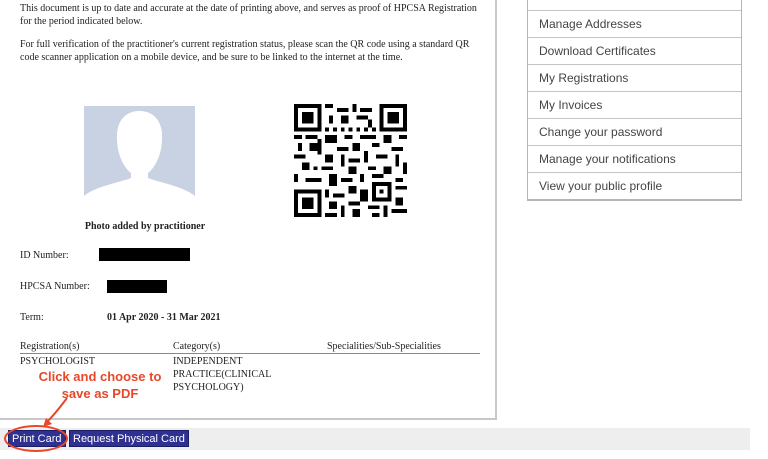  I want to click on id-number-redaction, so click(144, 254).